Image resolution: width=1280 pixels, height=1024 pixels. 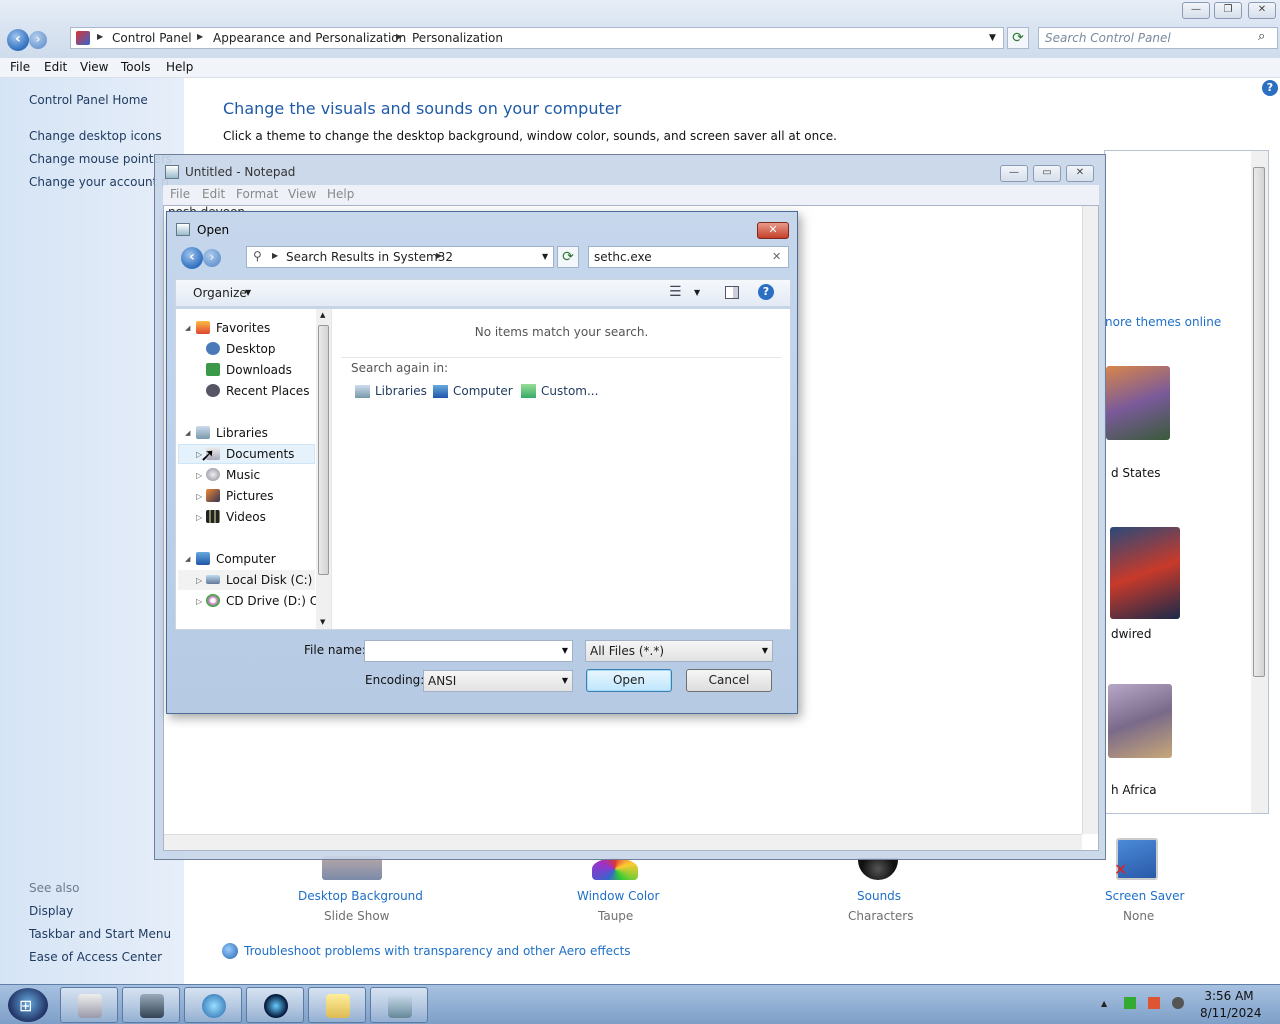 What do you see at coordinates (20, 67) in the screenshot?
I see `menu-file: File` at bounding box center [20, 67].